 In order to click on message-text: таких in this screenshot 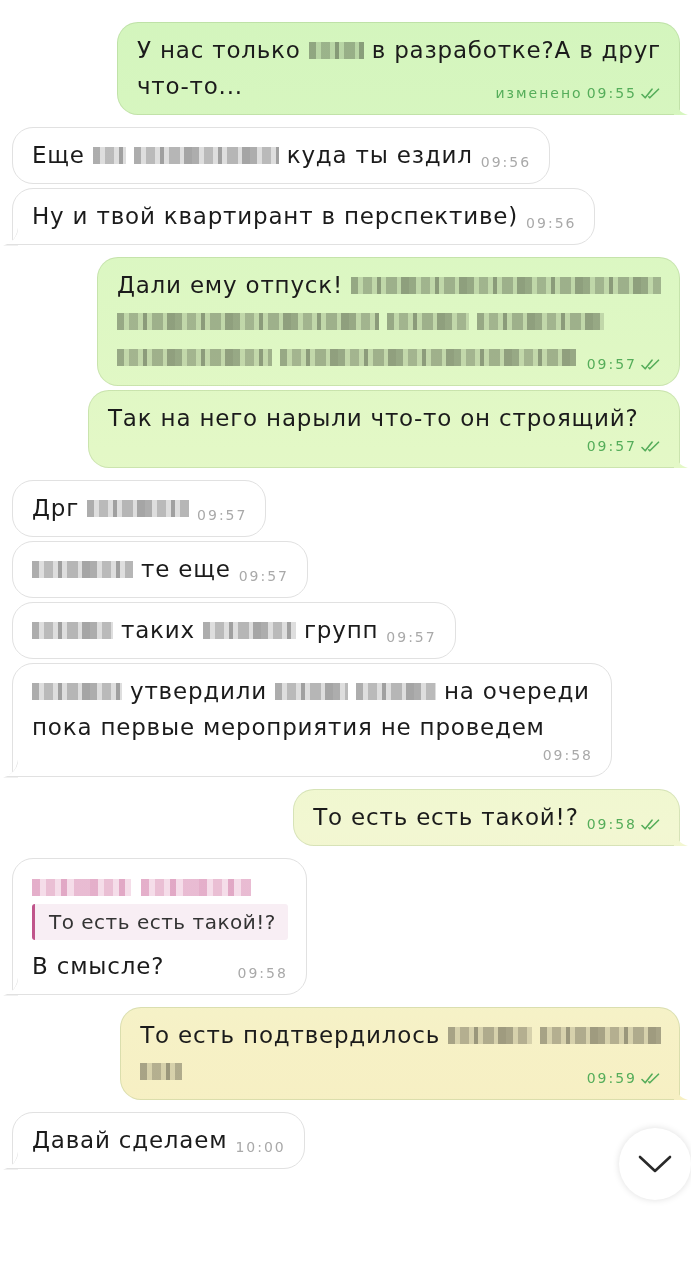, I will do `click(158, 630)`.